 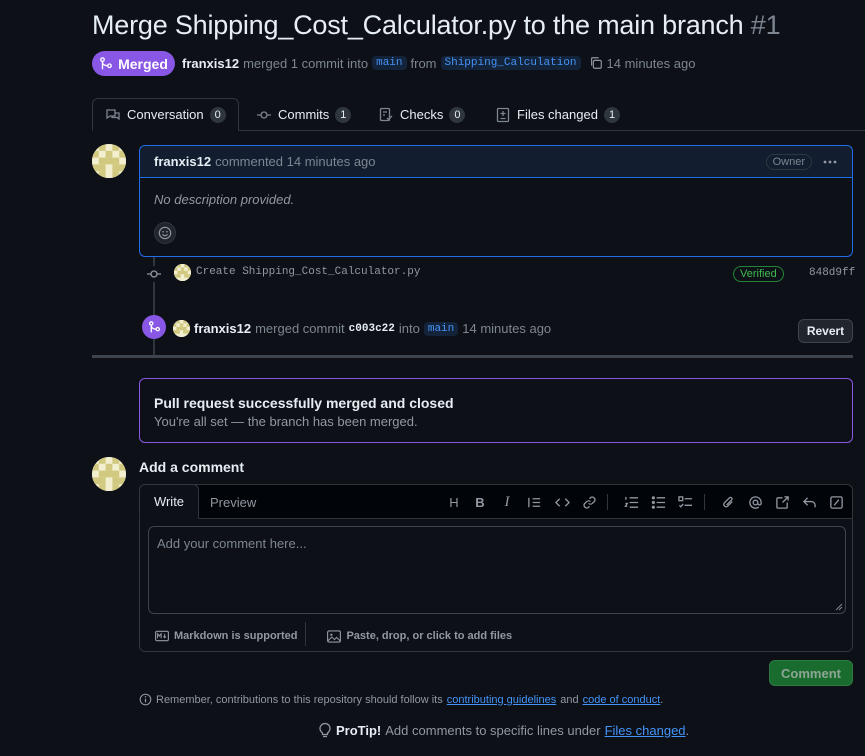 What do you see at coordinates (480, 502) in the screenshot?
I see `bold-icon: B` at bounding box center [480, 502].